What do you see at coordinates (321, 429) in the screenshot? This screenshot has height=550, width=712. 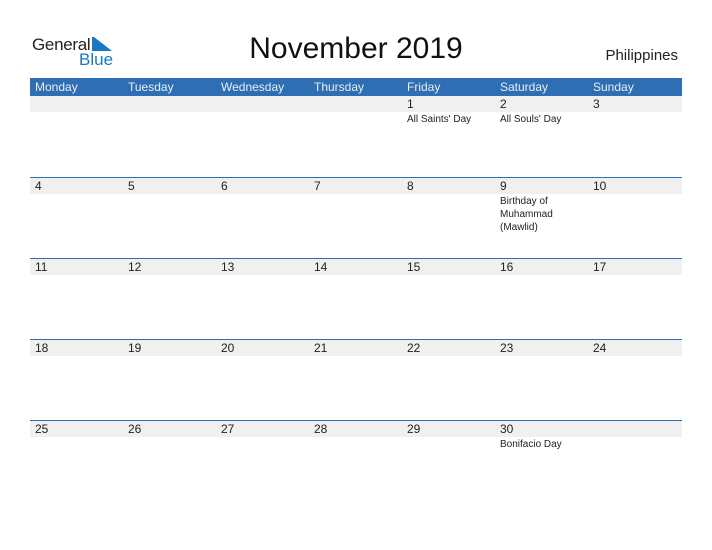 I see `day-number: 28` at bounding box center [321, 429].